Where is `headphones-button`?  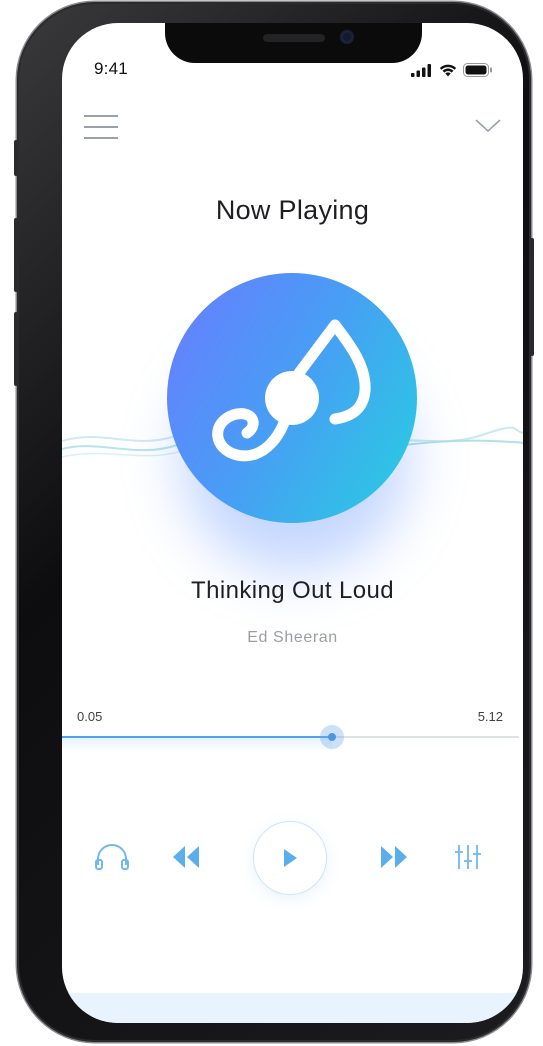 headphones-button is located at coordinates (112, 857).